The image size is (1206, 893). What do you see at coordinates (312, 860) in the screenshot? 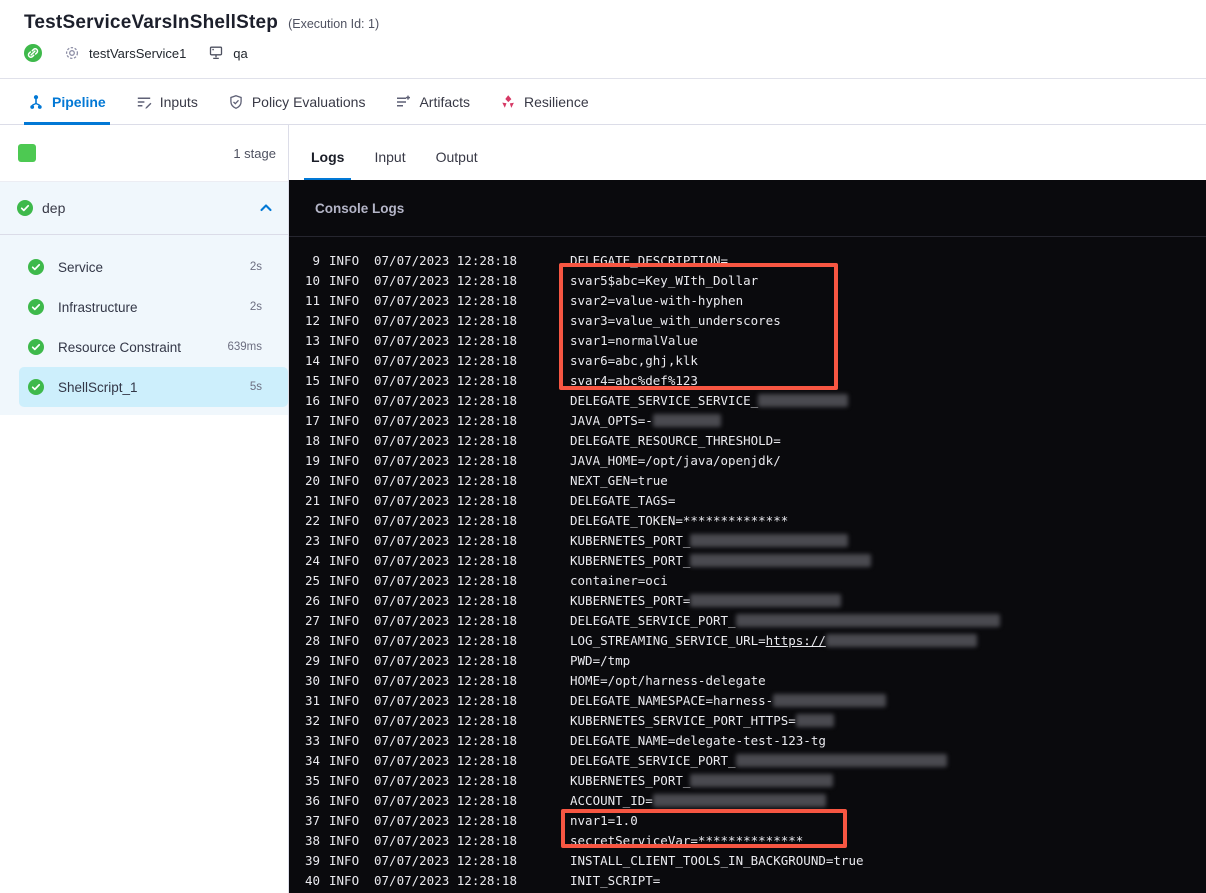
I see `log-line-number: 39` at bounding box center [312, 860].